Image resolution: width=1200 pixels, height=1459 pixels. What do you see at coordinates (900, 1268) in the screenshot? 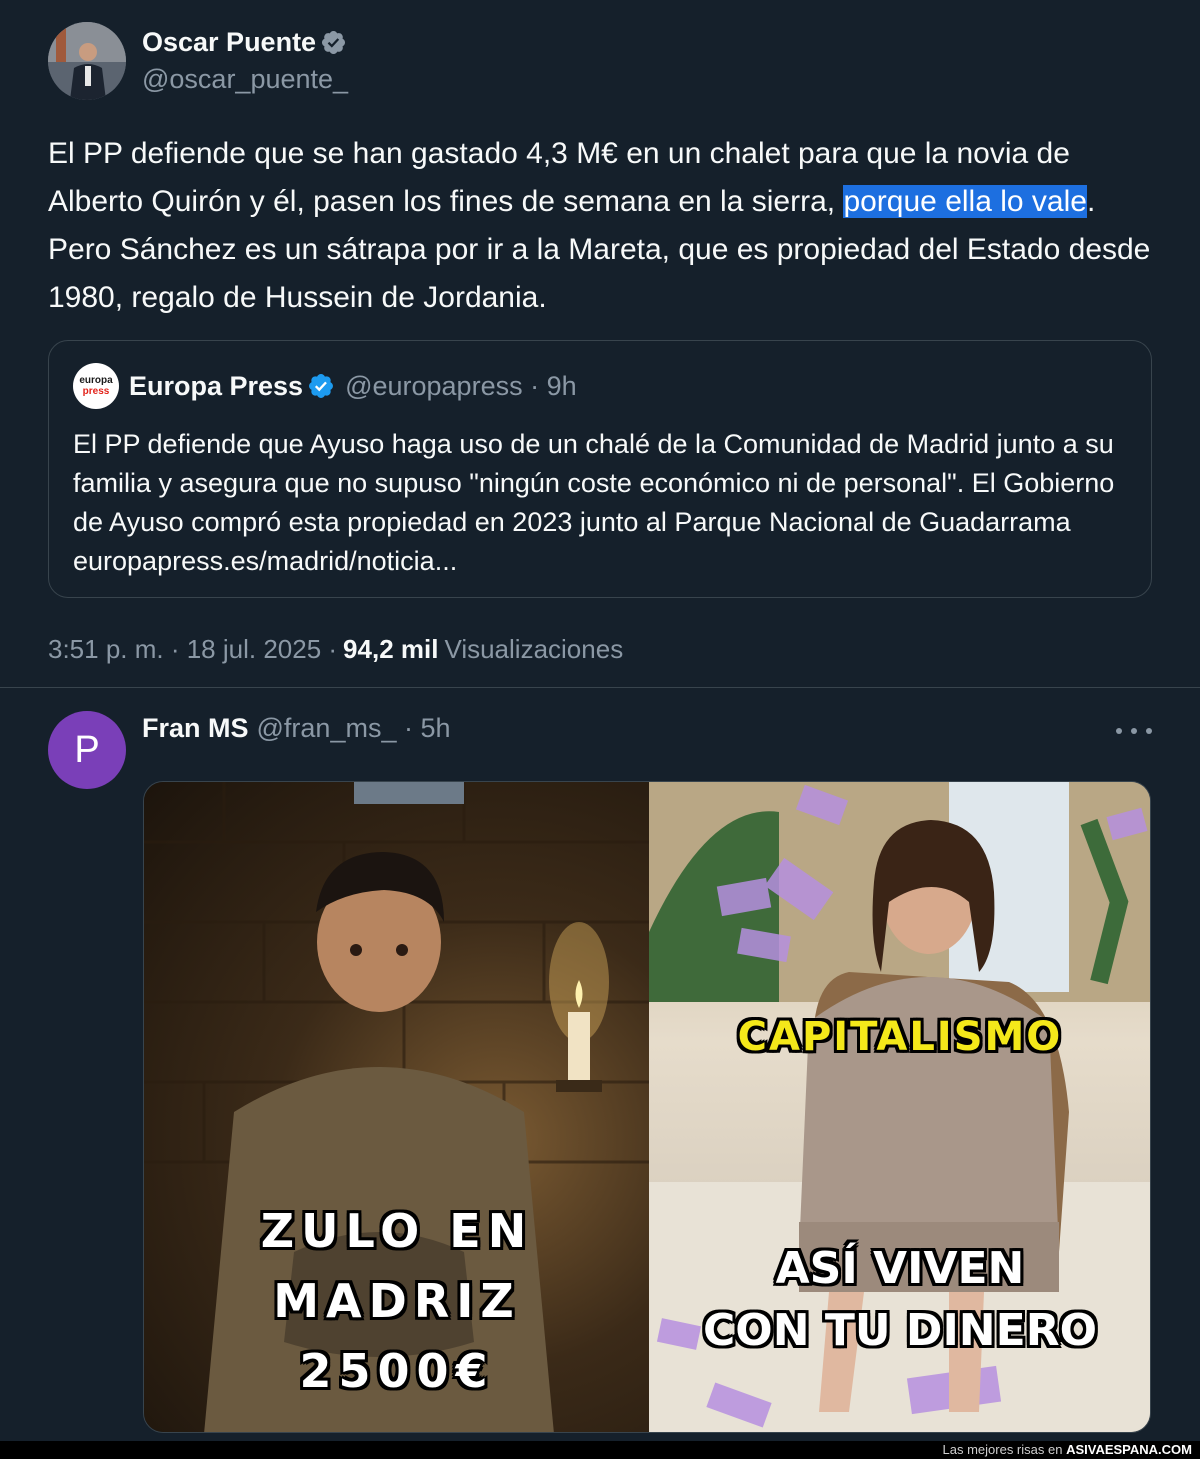
I see `caption-line: ASÍ VIVEN` at bounding box center [900, 1268].